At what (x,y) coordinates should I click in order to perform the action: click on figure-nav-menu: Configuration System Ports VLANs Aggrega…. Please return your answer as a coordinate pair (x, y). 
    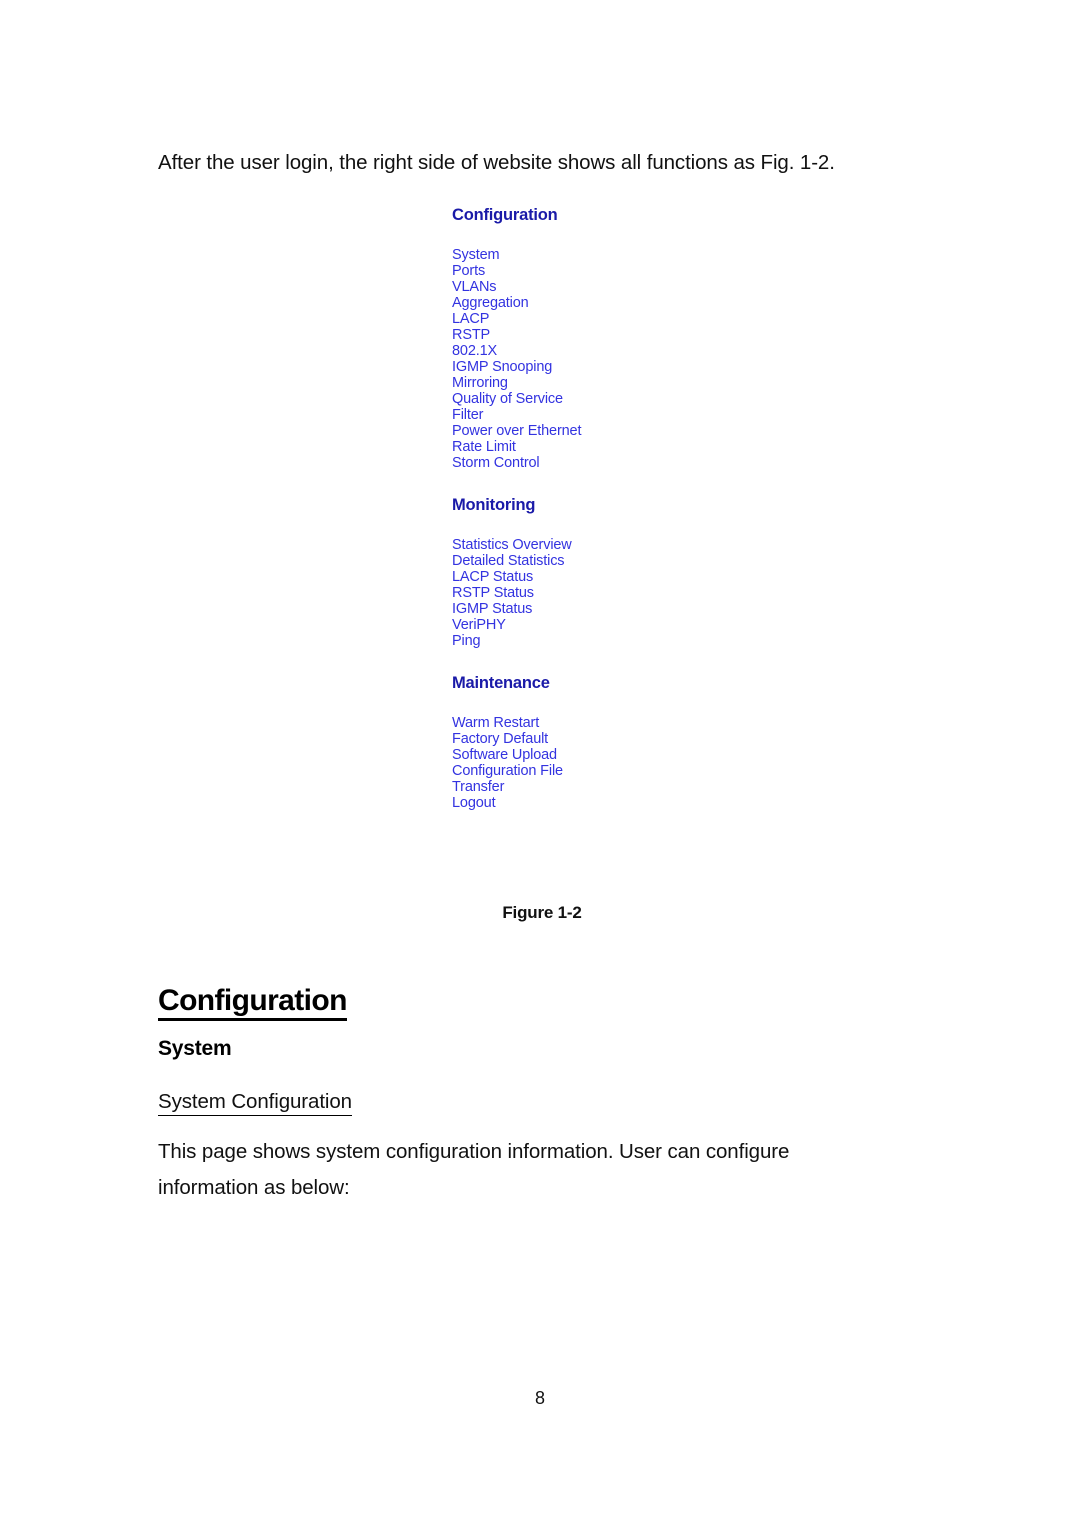
    Looking at the image, I should click on (577, 508).